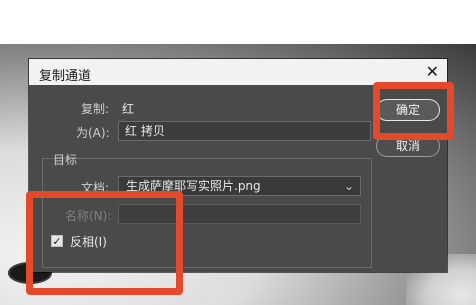 The height and width of the screenshot is (305, 476). I want to click on background-top-strip, so click(238, 22).